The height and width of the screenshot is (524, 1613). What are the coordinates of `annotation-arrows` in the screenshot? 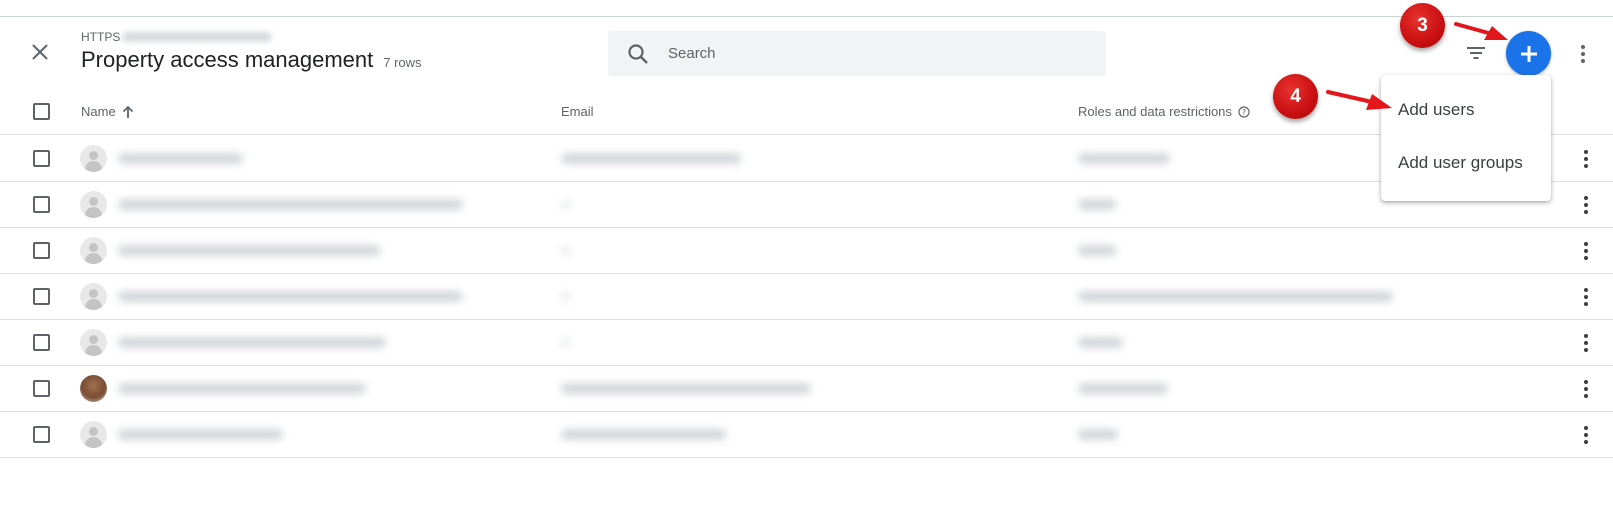 It's located at (1417, 66).